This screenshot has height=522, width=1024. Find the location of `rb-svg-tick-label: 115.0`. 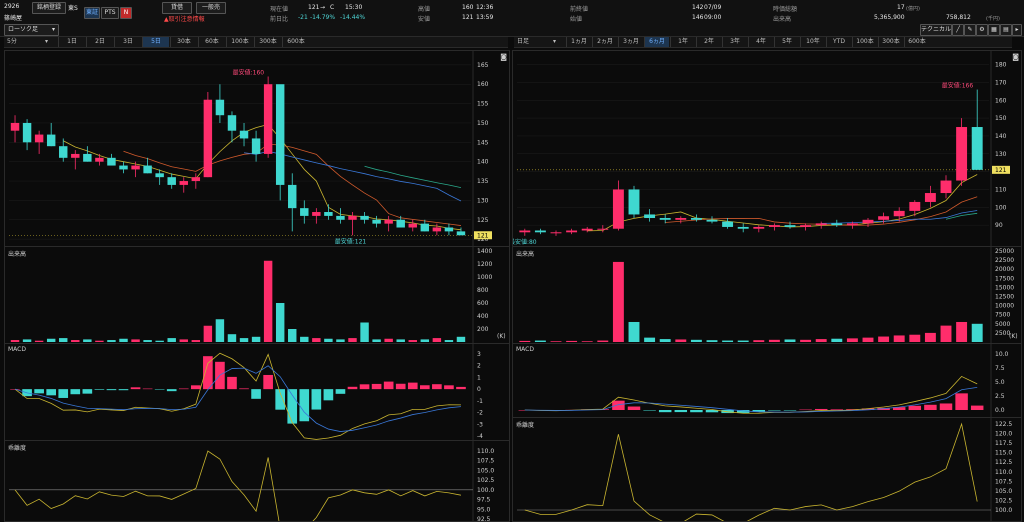

rb-svg-tick-label: 115.0 is located at coordinates (1003, 453).